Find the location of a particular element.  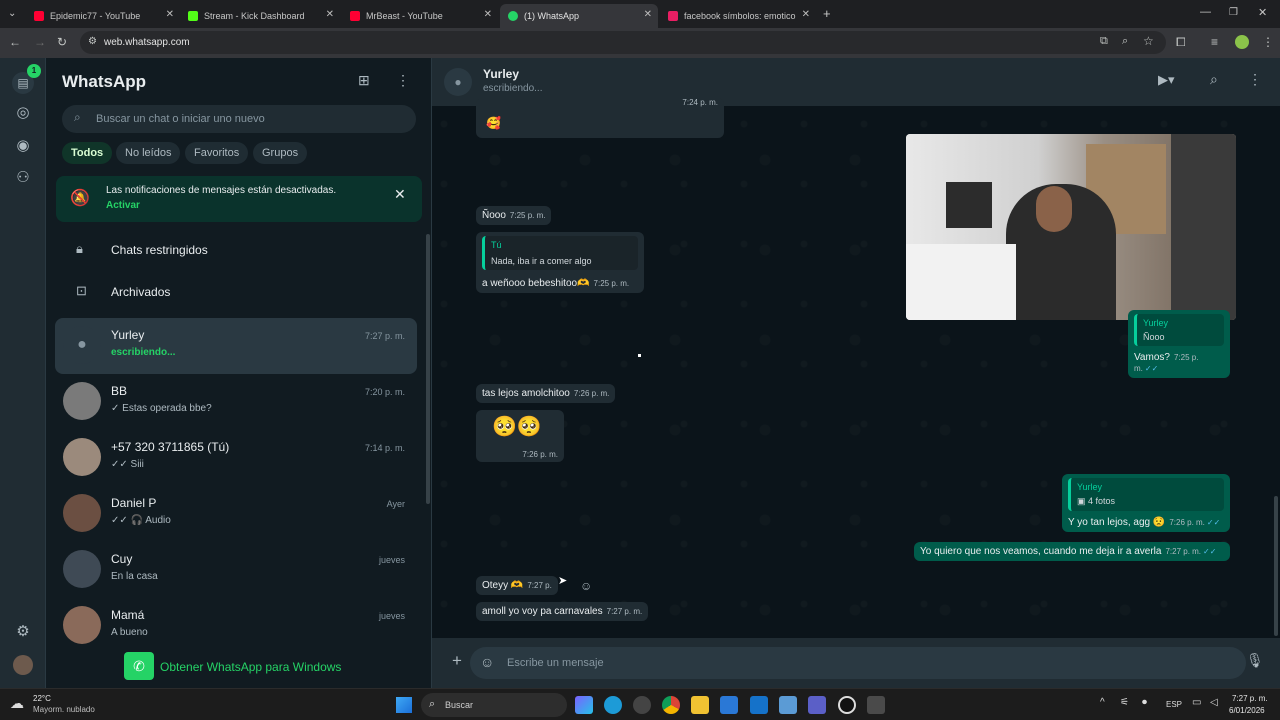

desk is located at coordinates (961, 282).